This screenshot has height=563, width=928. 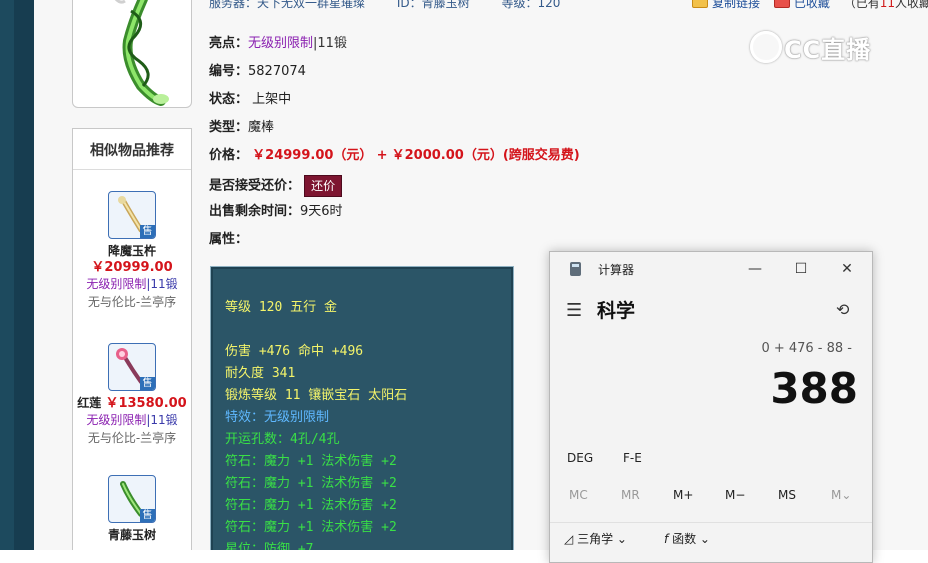 What do you see at coordinates (261, 127) in the screenshot?
I see `type-value: 魔棒` at bounding box center [261, 127].